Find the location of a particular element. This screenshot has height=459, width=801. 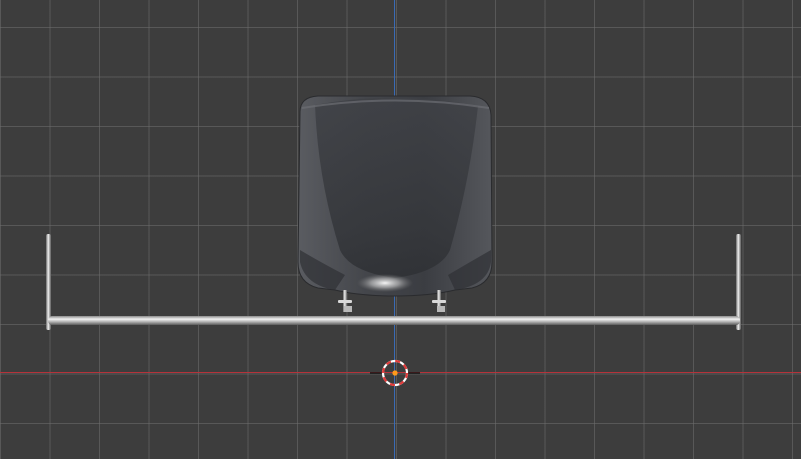

seat-rail-bar is located at coordinates (394, 320).